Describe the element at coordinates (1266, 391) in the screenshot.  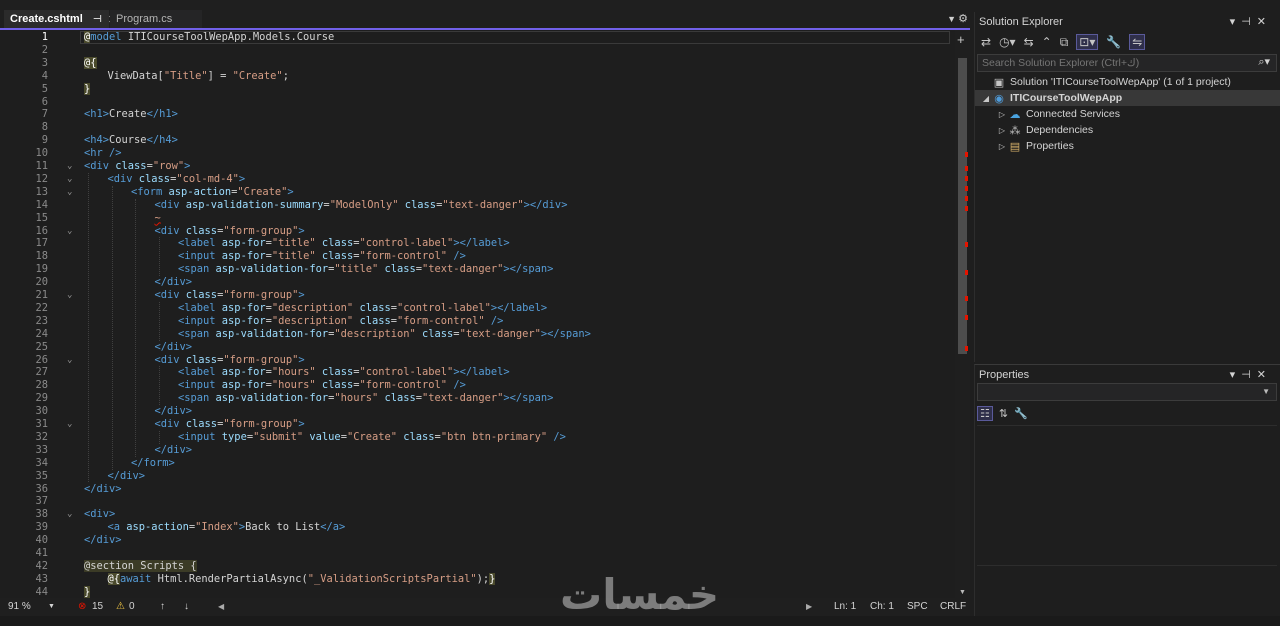
I see `chevron-down-icon: ▼` at that location.